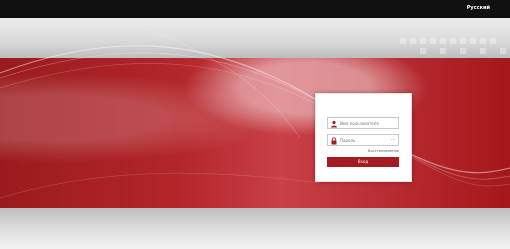 The image size is (510, 249). Describe the element at coordinates (478, 8) in the screenshot. I see `language-selector: Русский` at that location.